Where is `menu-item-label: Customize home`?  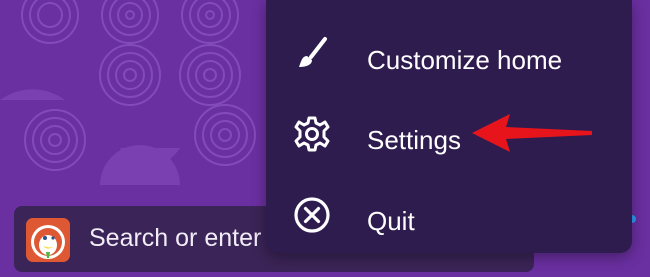
menu-item-label: Customize home is located at coordinates (465, 60).